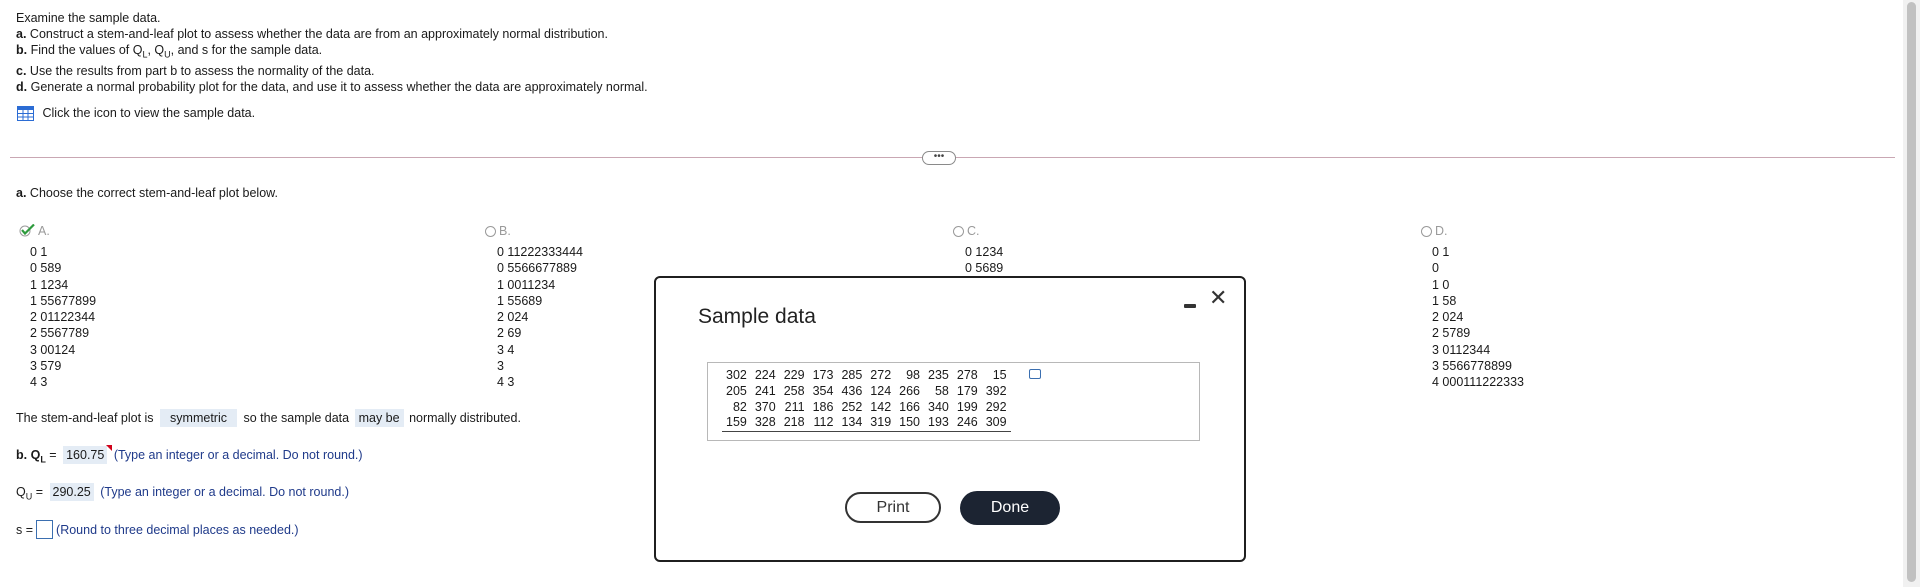 This screenshot has height=587, width=1920. What do you see at coordinates (1478, 382) in the screenshot?
I see `stem-row: 4 000111222333` at bounding box center [1478, 382].